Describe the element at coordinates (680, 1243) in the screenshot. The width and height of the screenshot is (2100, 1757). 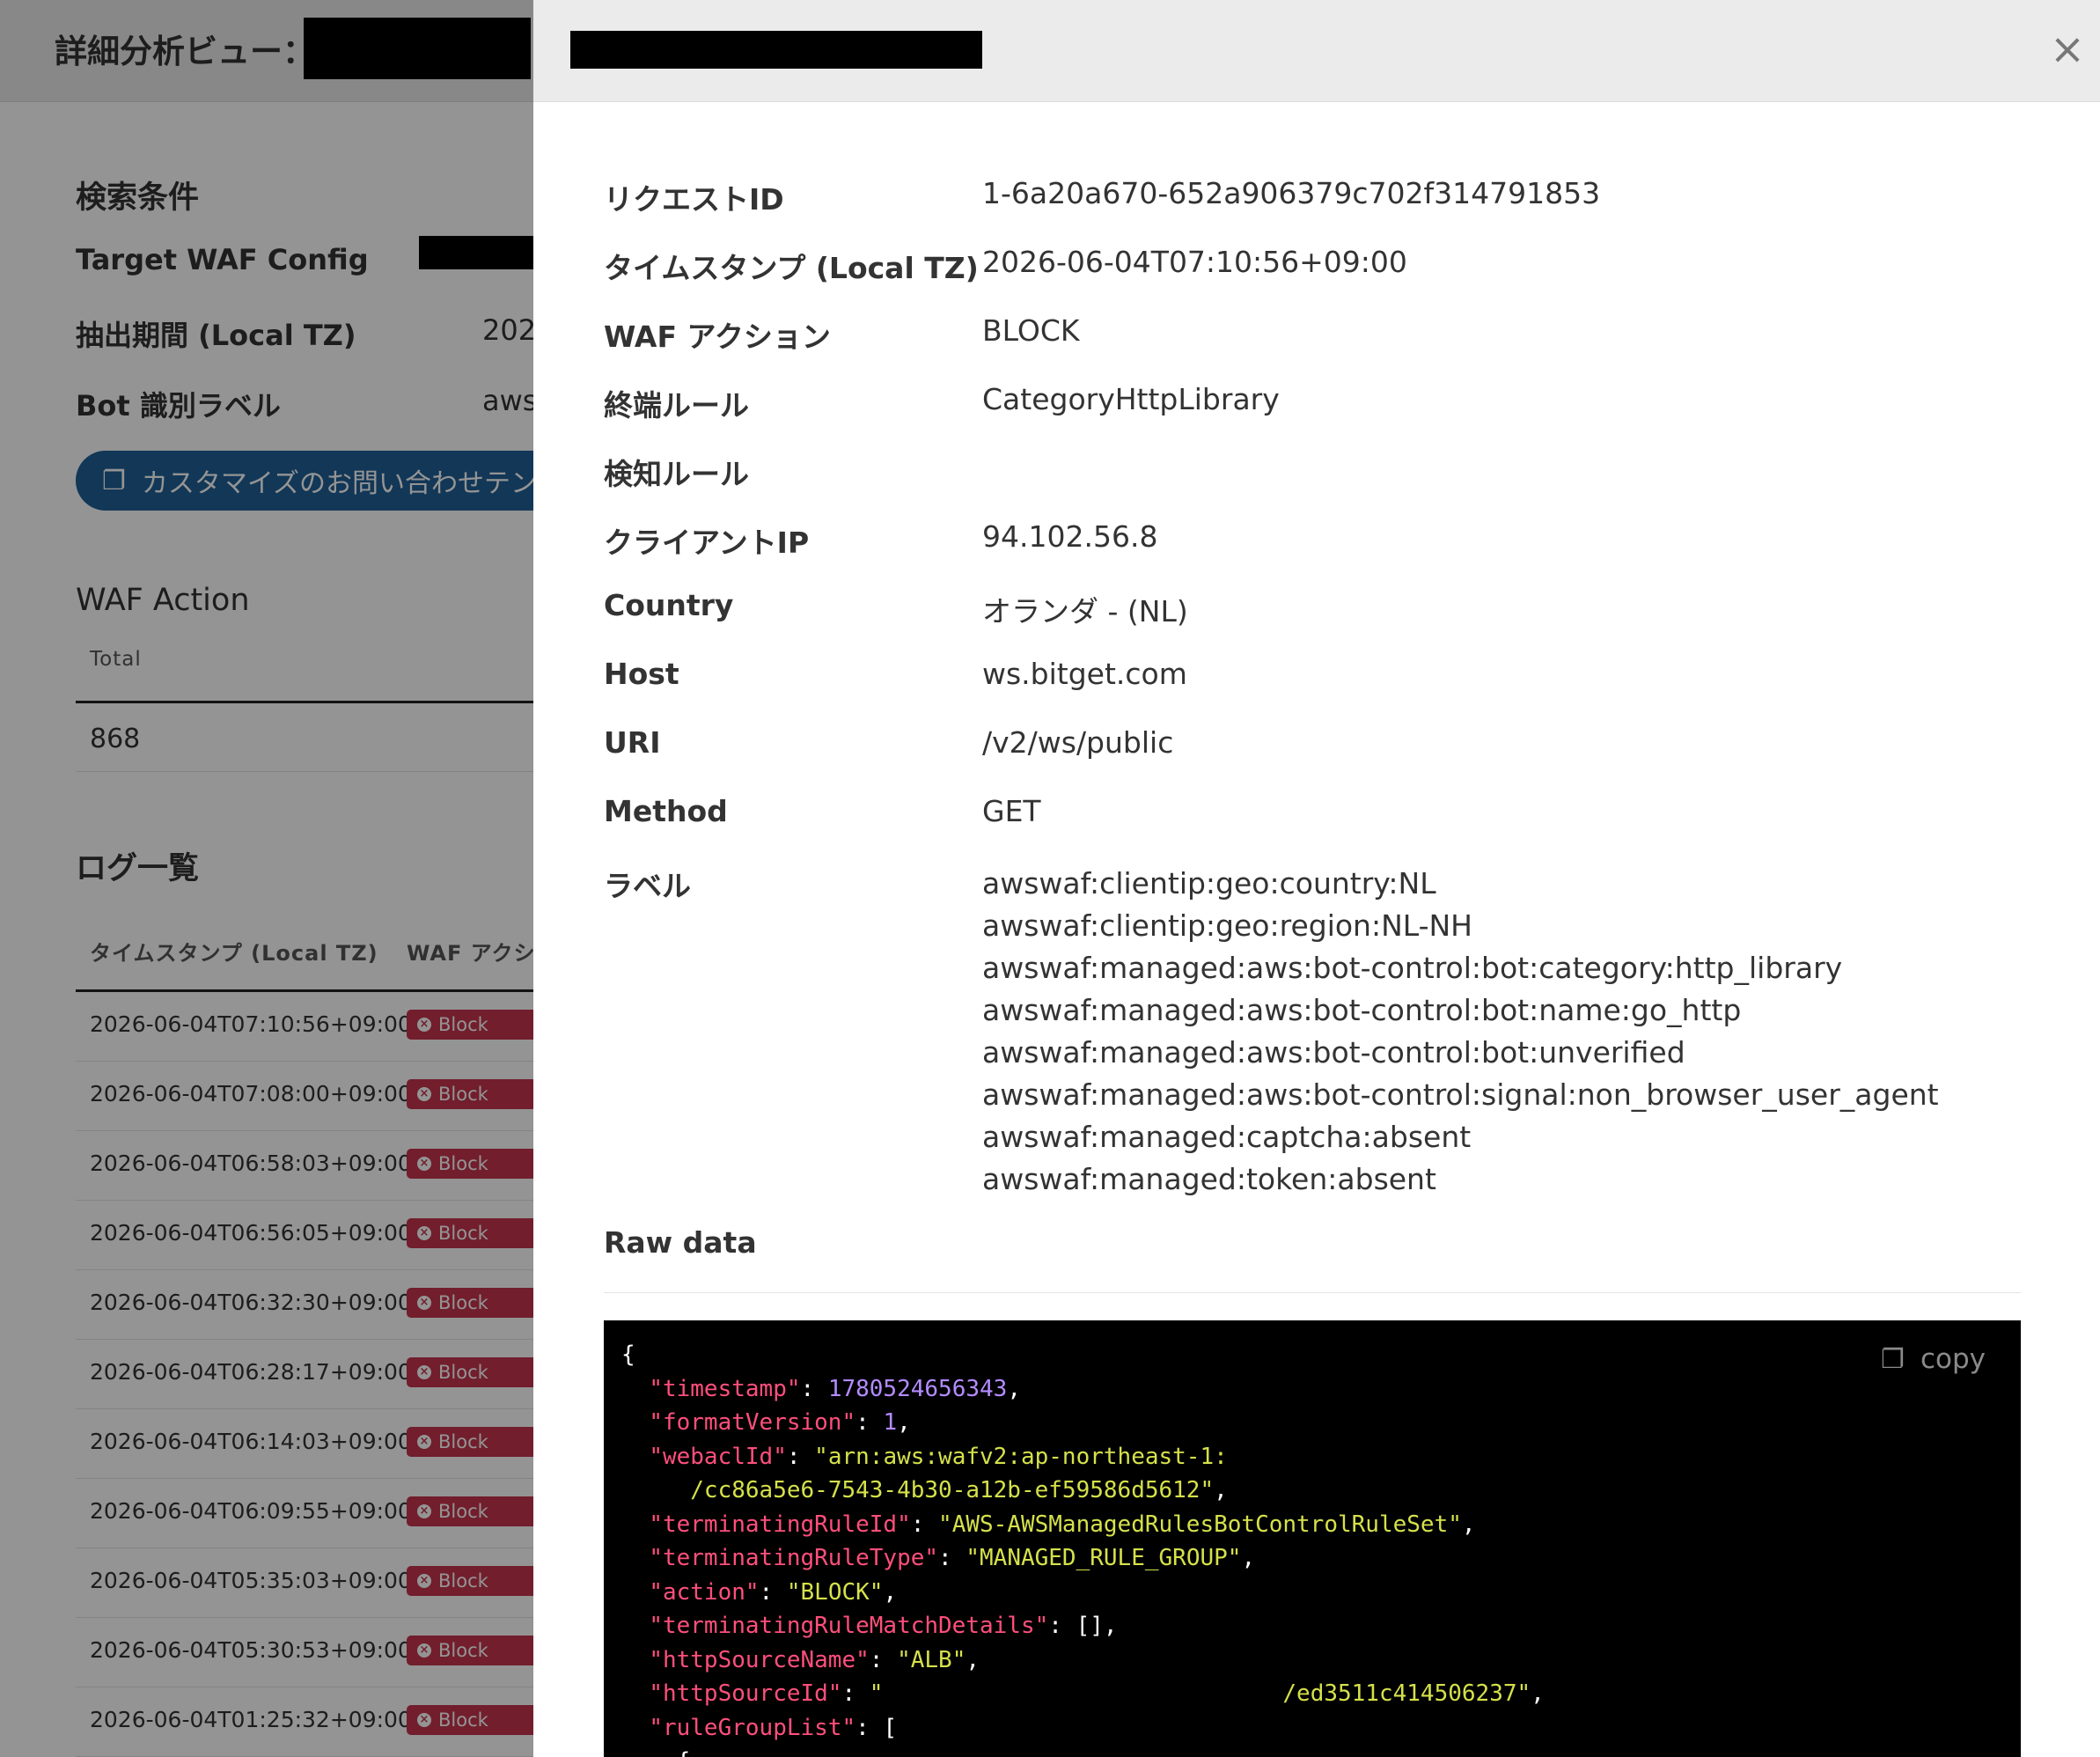
I see `raw-data-title: Raw data` at that location.